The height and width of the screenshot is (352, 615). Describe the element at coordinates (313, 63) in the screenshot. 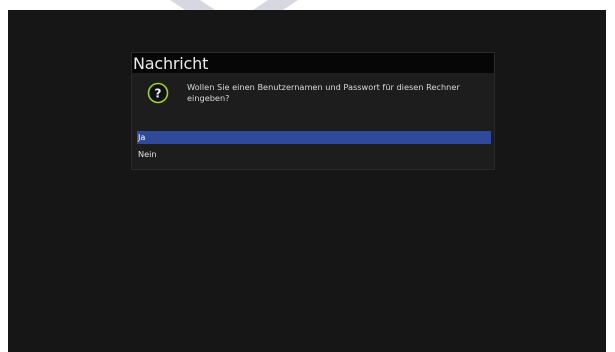

I see `dialog-header: Nachricht` at that location.